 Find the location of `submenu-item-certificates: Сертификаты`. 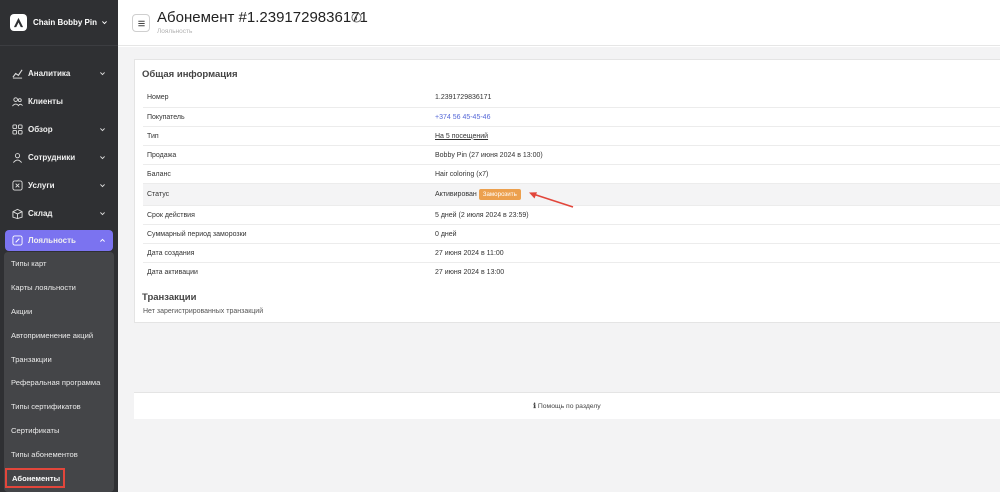

submenu-item-certificates: Сертификаты is located at coordinates (59, 431).